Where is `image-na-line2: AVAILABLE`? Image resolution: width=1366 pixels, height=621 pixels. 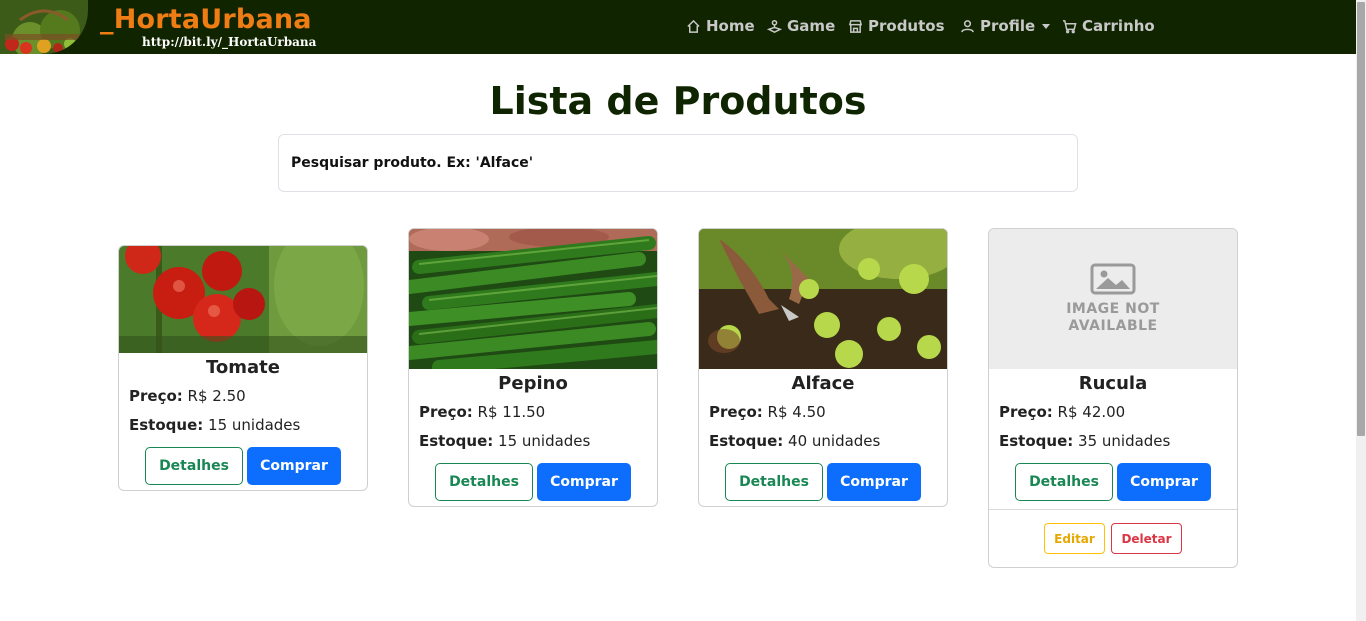 image-na-line2: AVAILABLE is located at coordinates (1113, 326).